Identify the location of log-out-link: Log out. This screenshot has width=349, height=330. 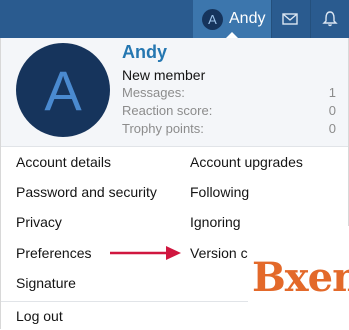
(39, 316).